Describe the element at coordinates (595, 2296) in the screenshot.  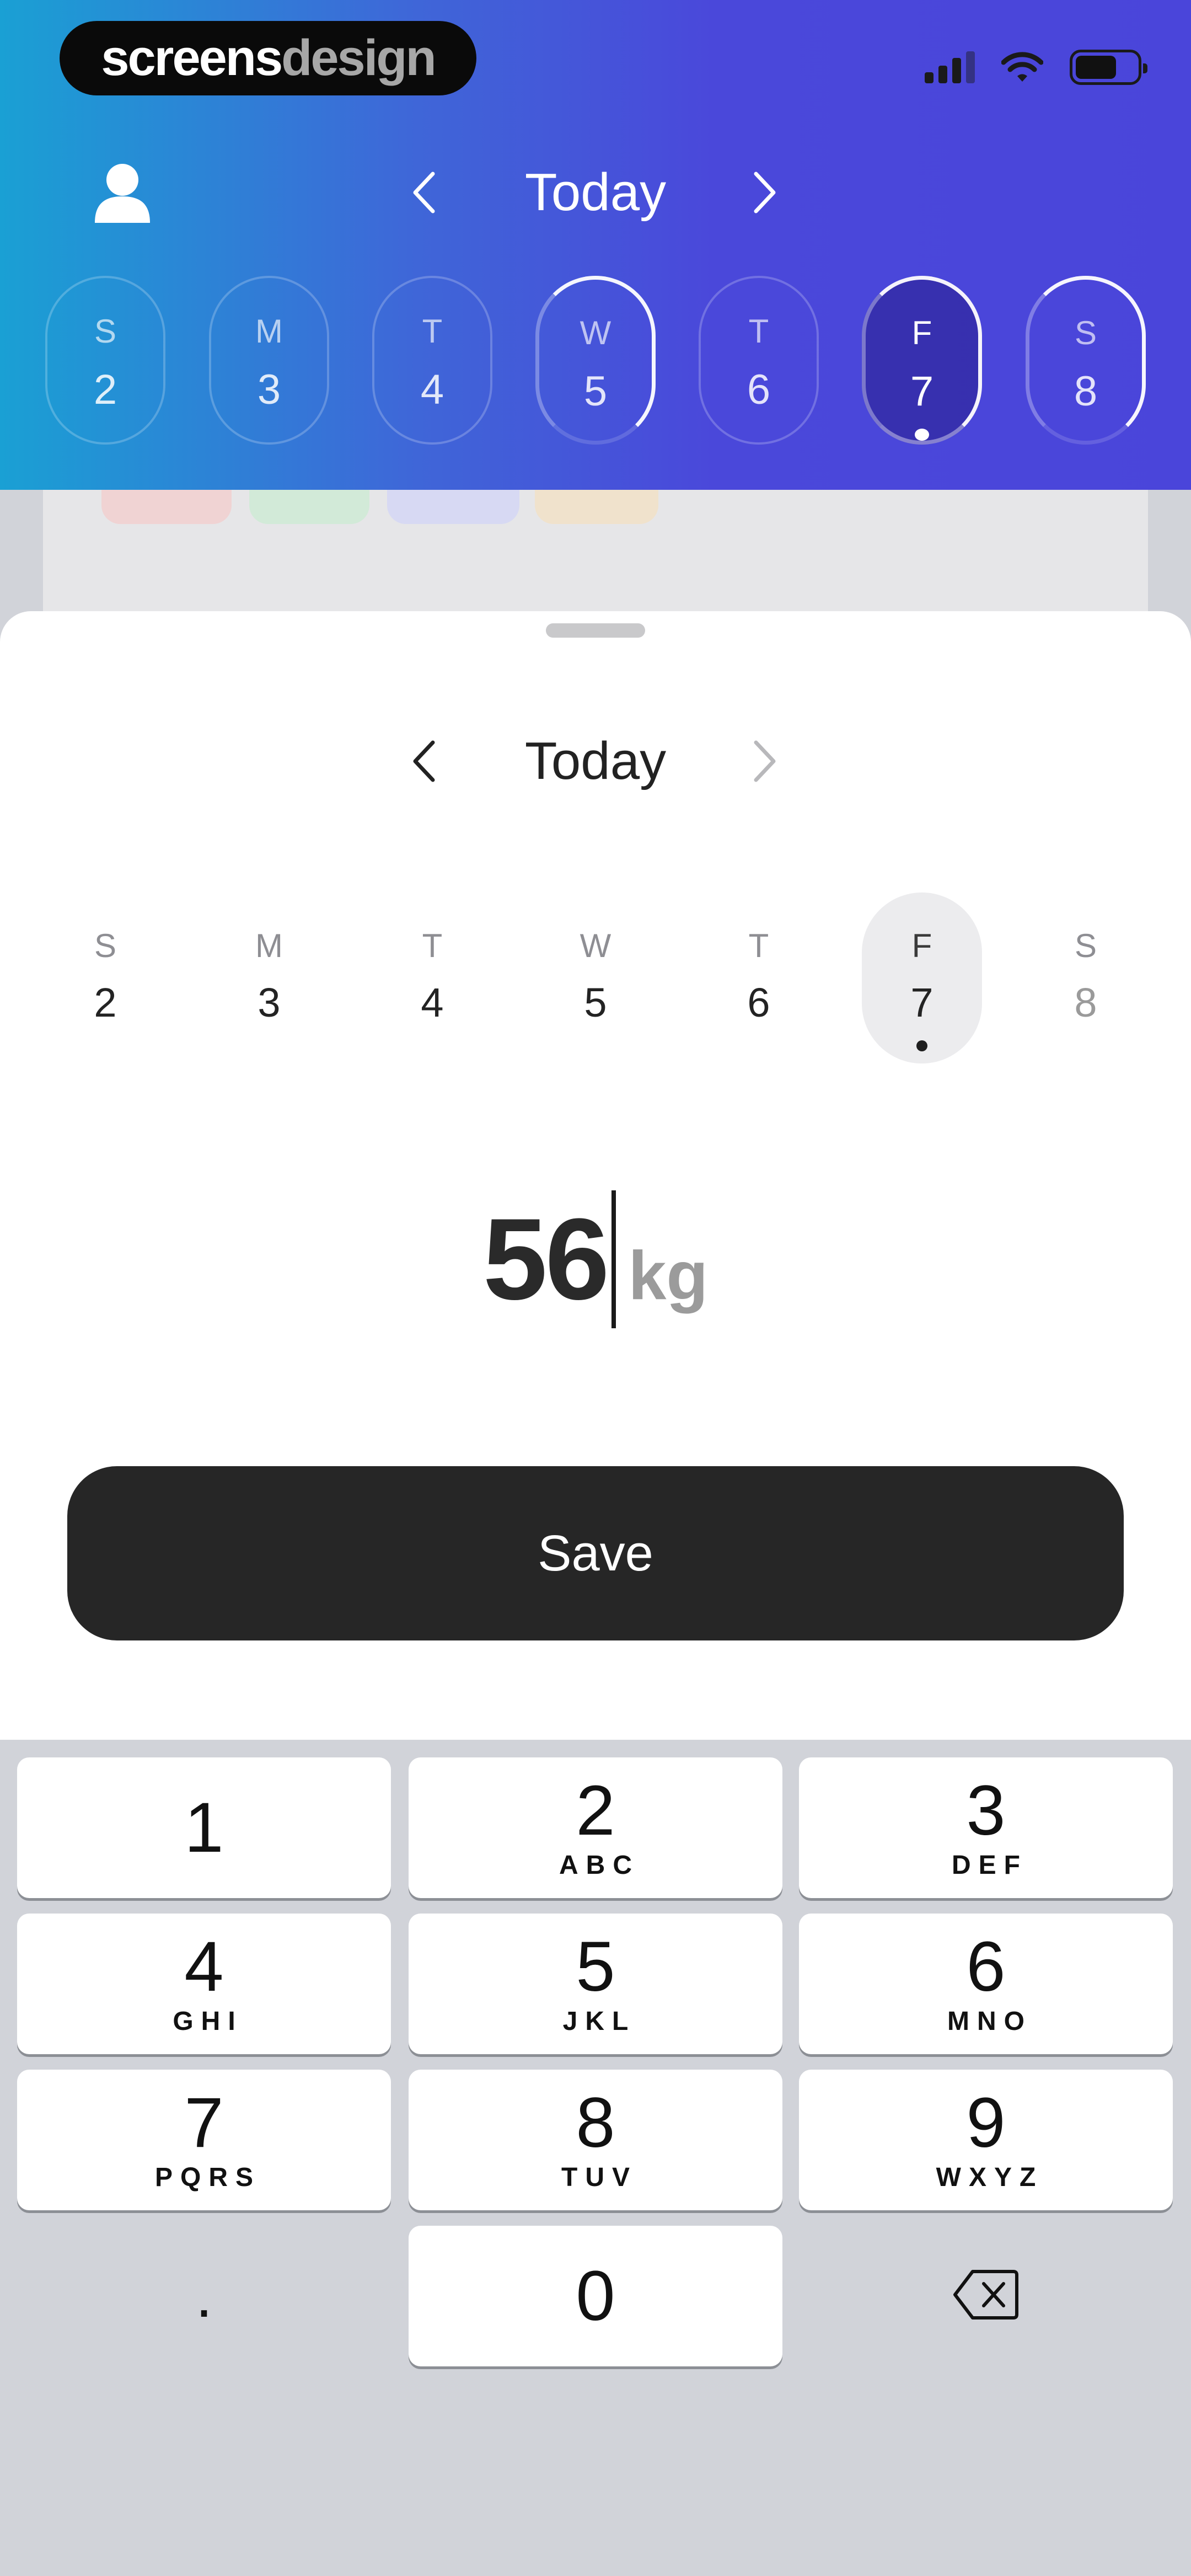
I see `key-0: 0` at that location.